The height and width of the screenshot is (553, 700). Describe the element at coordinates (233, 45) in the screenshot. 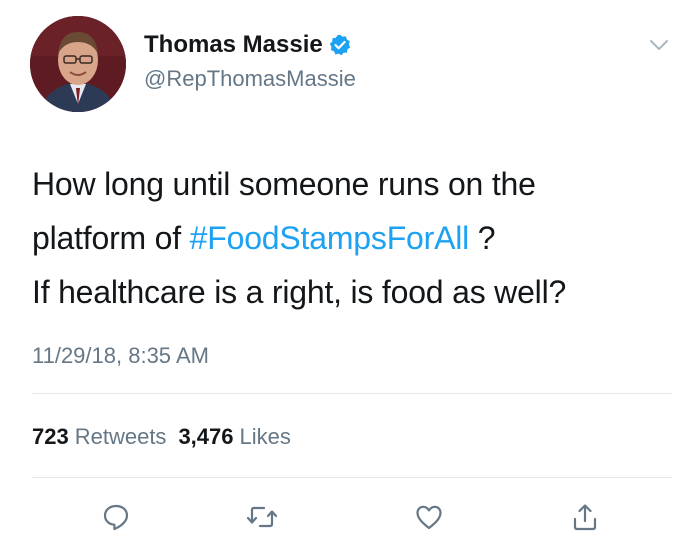

I see `author-display-name: Thomas Massie` at that location.